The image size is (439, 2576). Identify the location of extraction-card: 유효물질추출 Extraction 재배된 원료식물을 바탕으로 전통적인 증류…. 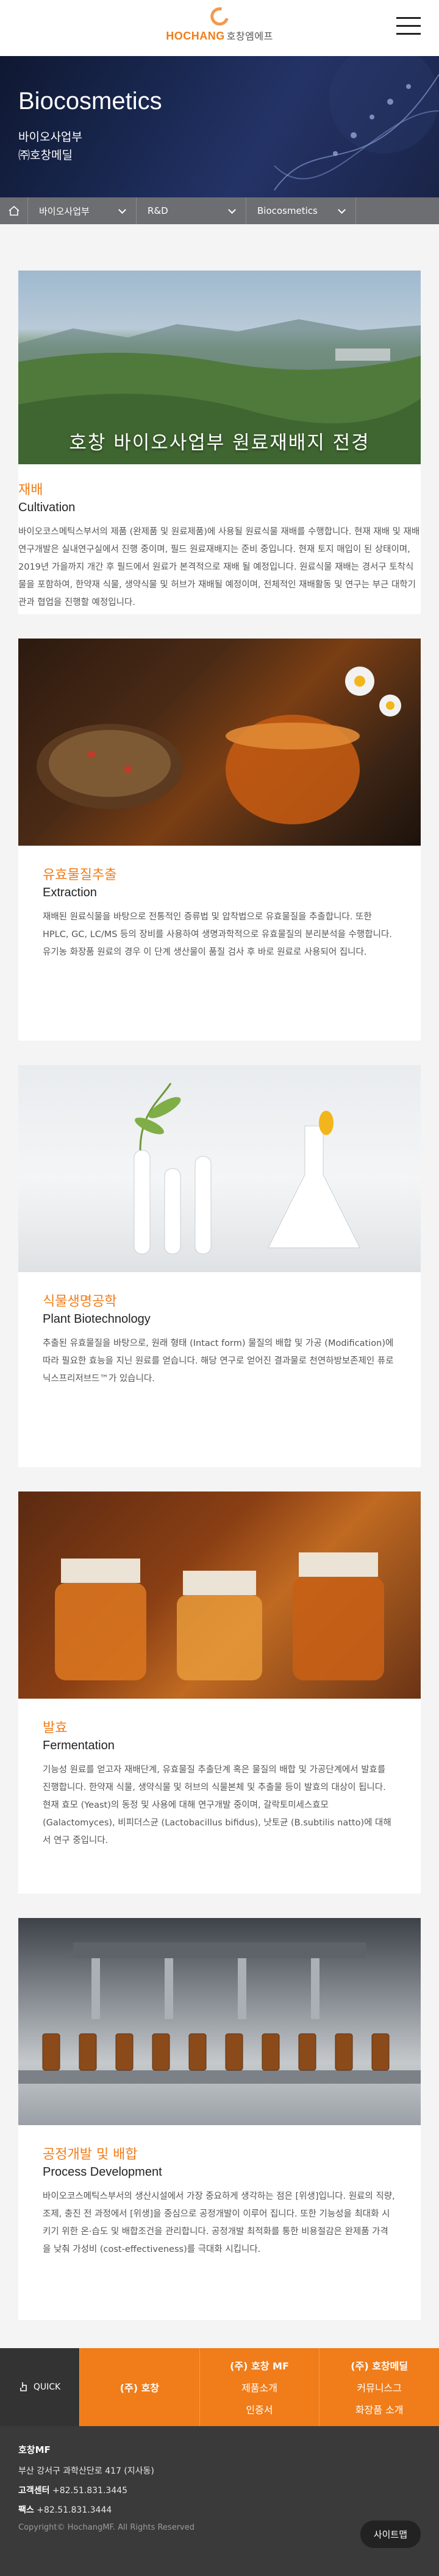
(220, 840).